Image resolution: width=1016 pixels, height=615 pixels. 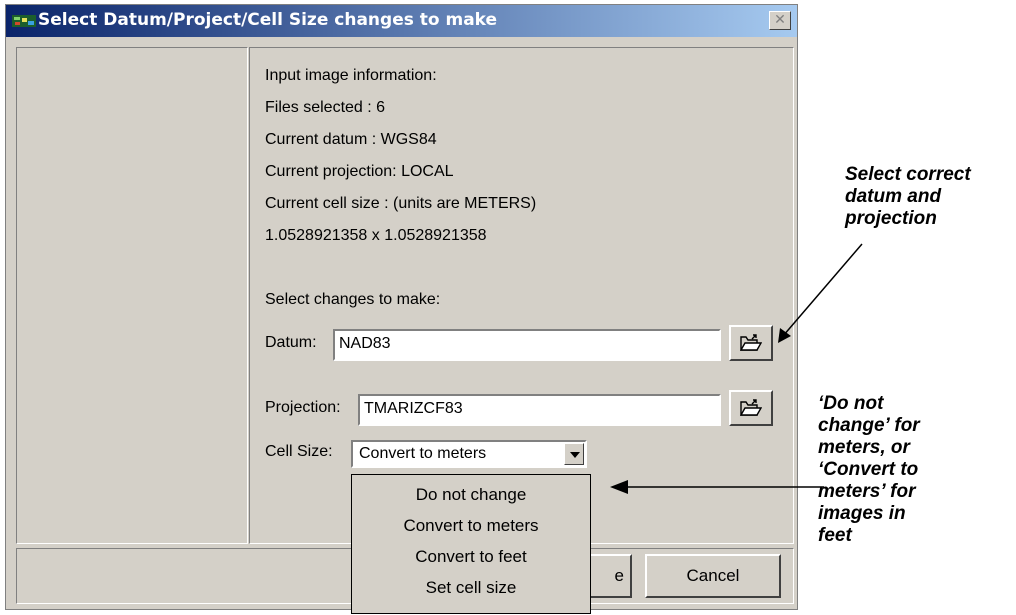 What do you see at coordinates (736, 368) in the screenshot?
I see `callout-arrows` at bounding box center [736, 368].